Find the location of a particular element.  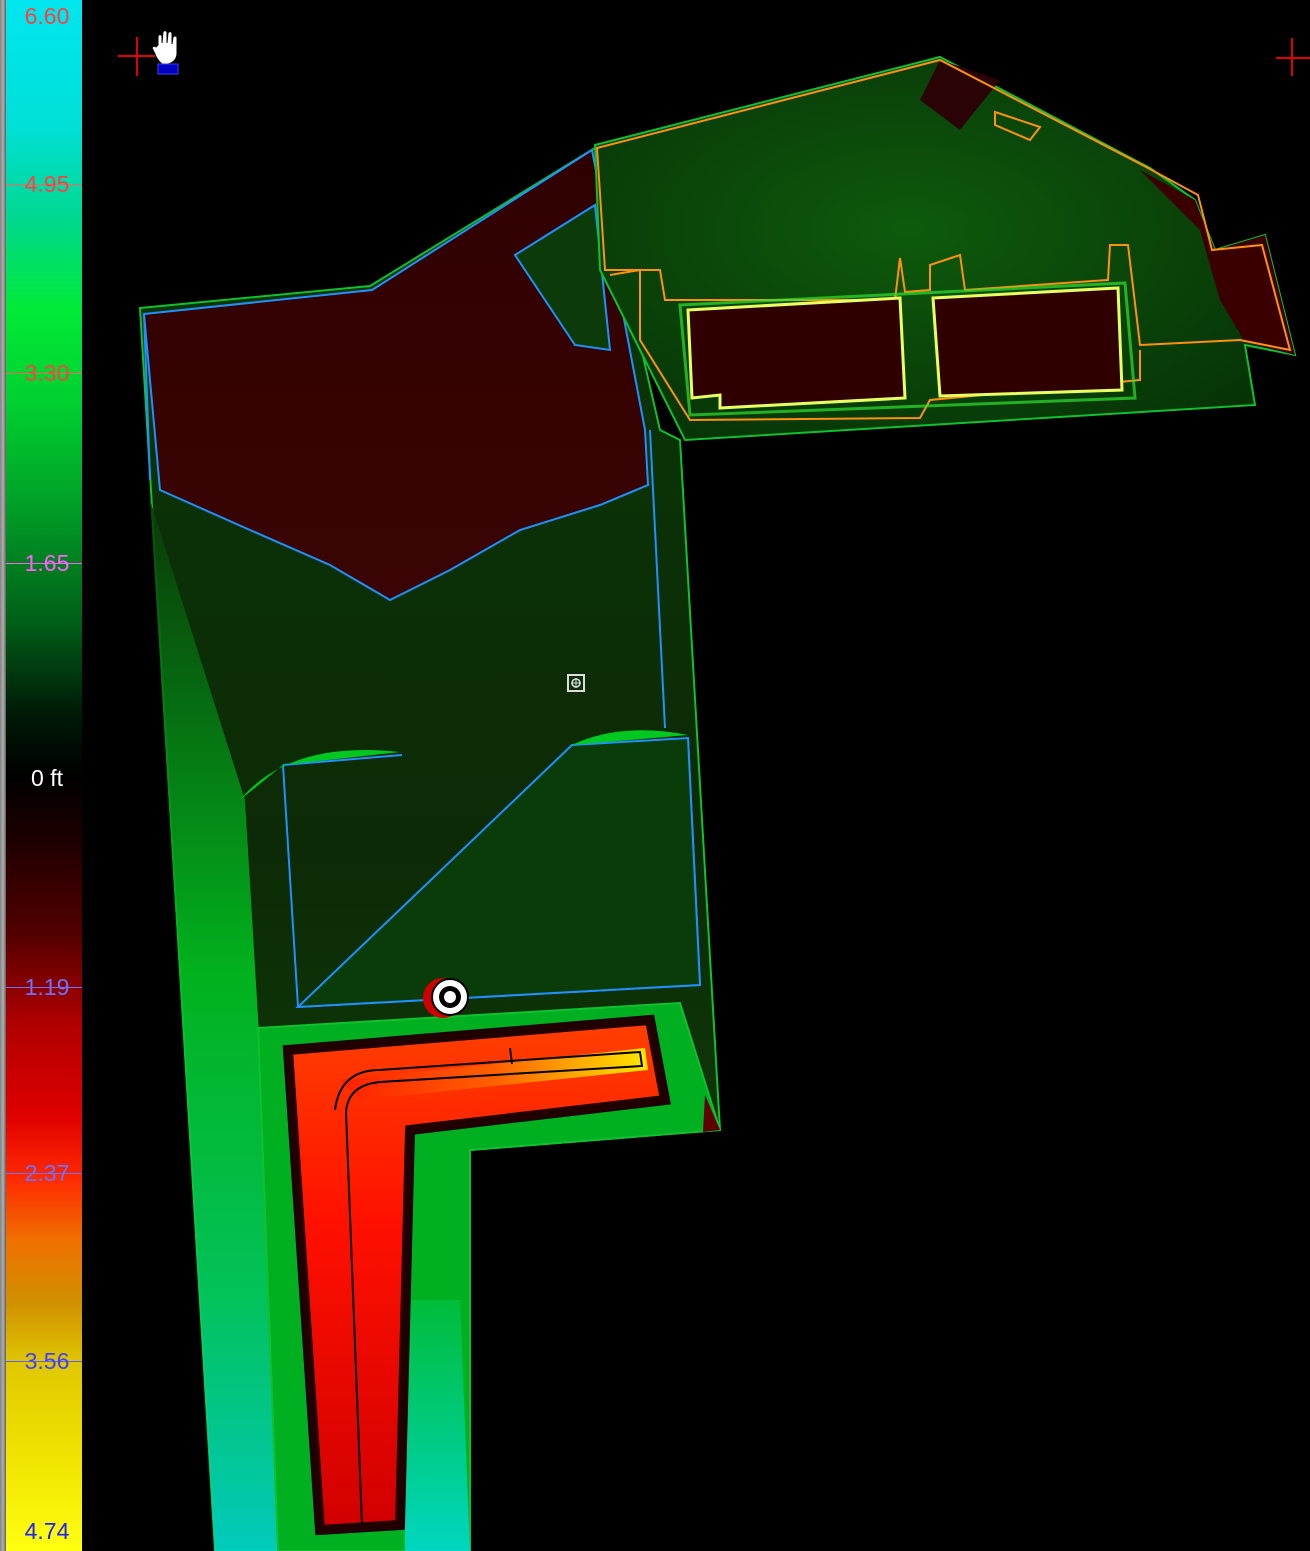

legend-tick-label: 3.30 is located at coordinates (47, 373).